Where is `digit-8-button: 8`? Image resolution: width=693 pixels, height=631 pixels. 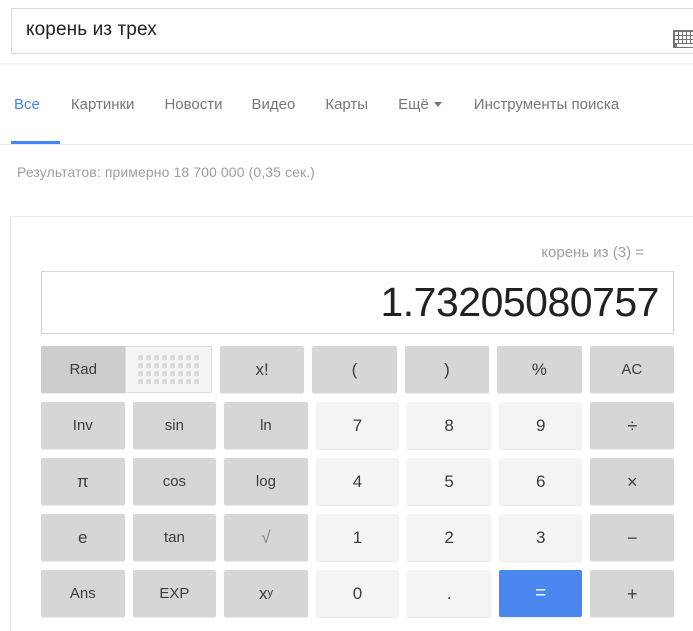 digit-8-button: 8 is located at coordinates (449, 425).